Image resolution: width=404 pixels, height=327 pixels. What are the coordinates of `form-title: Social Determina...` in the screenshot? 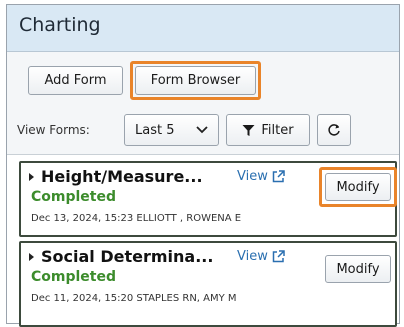 It's located at (127, 256).